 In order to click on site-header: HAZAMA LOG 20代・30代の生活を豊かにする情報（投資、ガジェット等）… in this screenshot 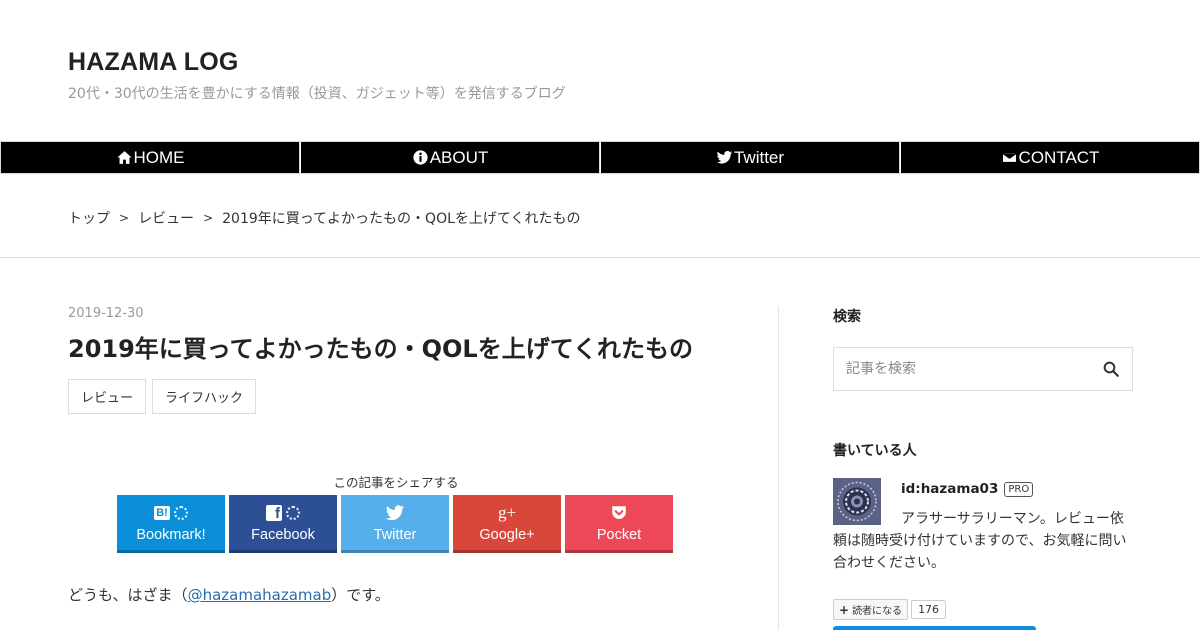, I will do `click(317, 75)`.